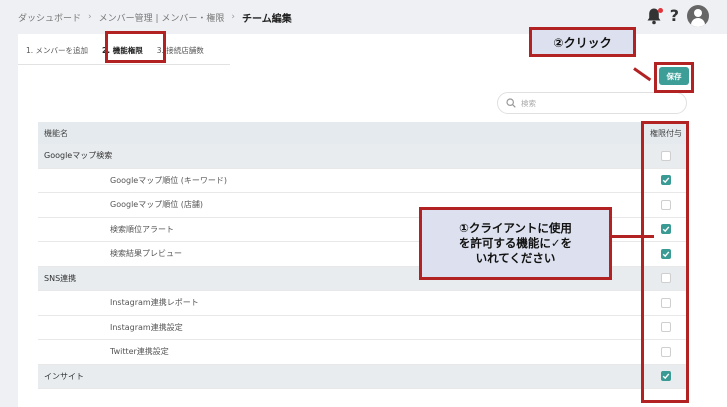 This screenshot has width=727, height=407. What do you see at coordinates (162, 17) in the screenshot?
I see `breadcrumb-member-management: メンバー管理 | メンバー・権限` at bounding box center [162, 17].